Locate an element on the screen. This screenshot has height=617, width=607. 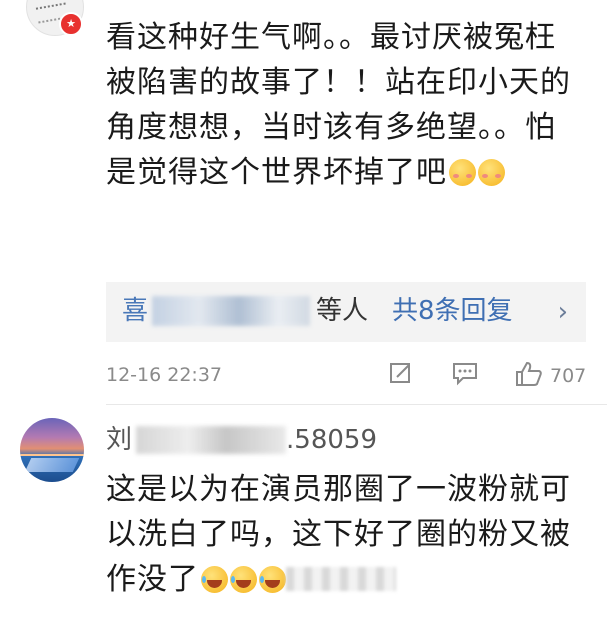
reply-user-name: 喜 is located at coordinates (135, 311).